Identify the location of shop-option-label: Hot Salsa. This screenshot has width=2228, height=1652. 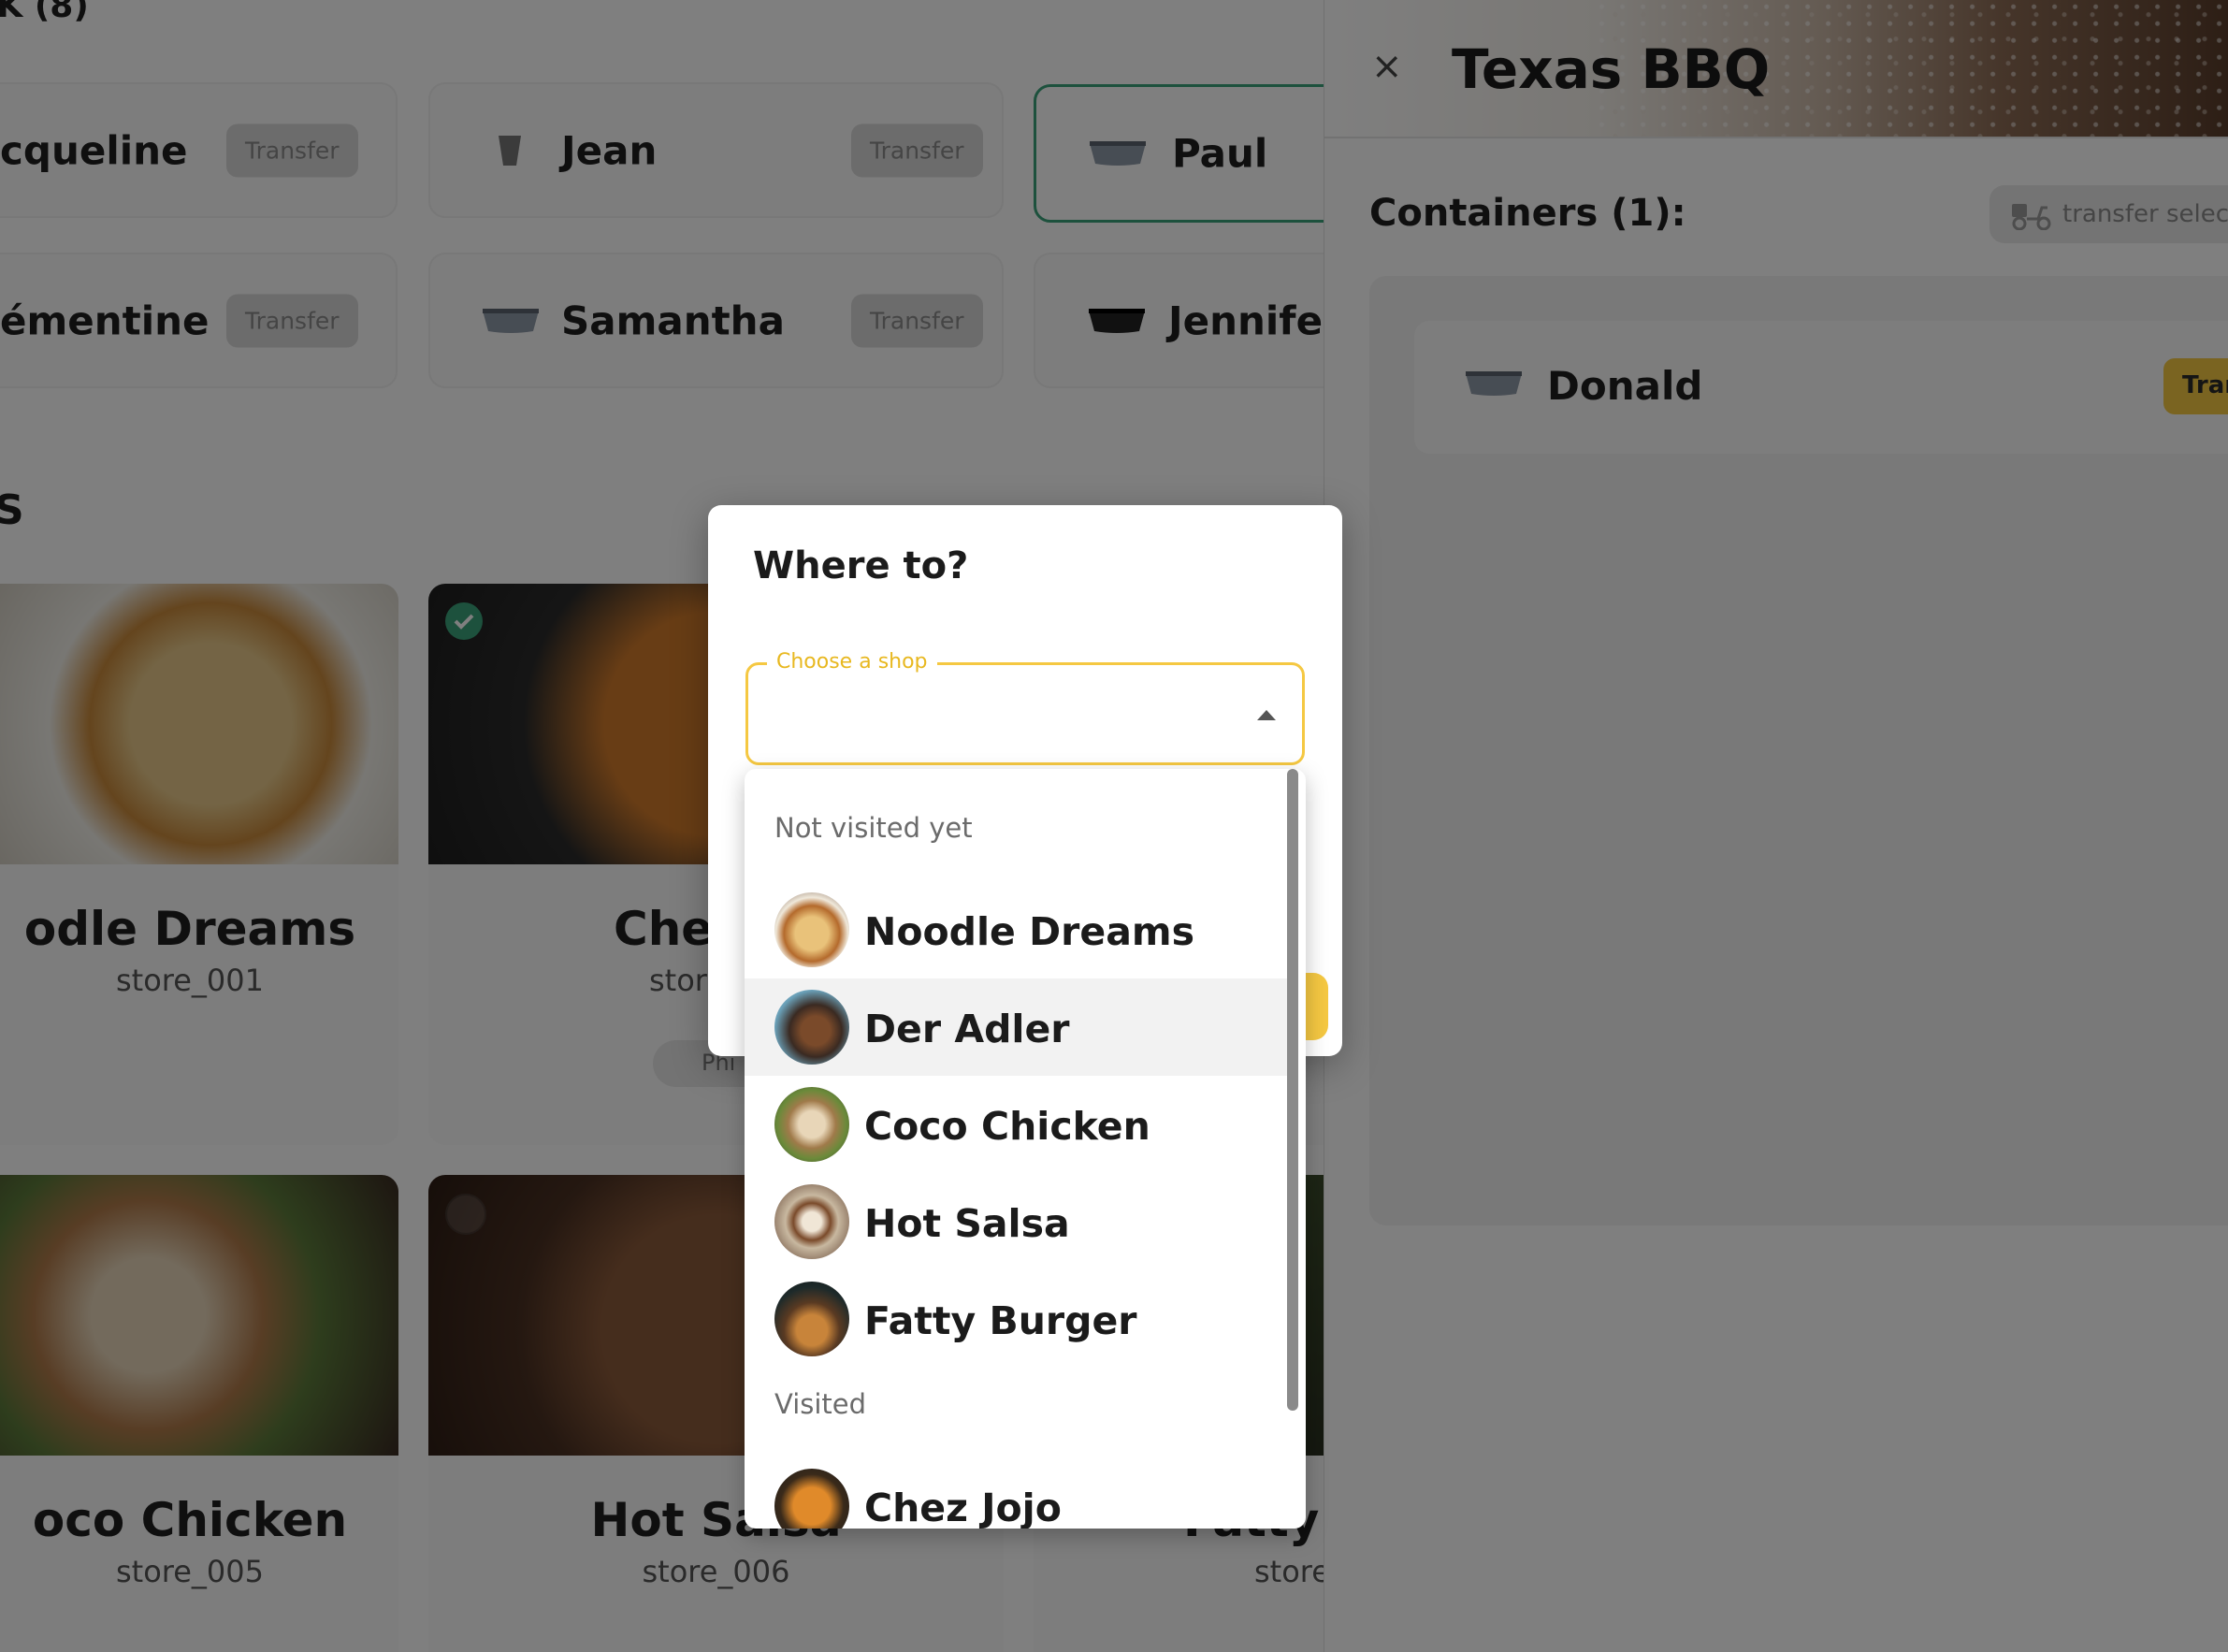
(967, 1223).